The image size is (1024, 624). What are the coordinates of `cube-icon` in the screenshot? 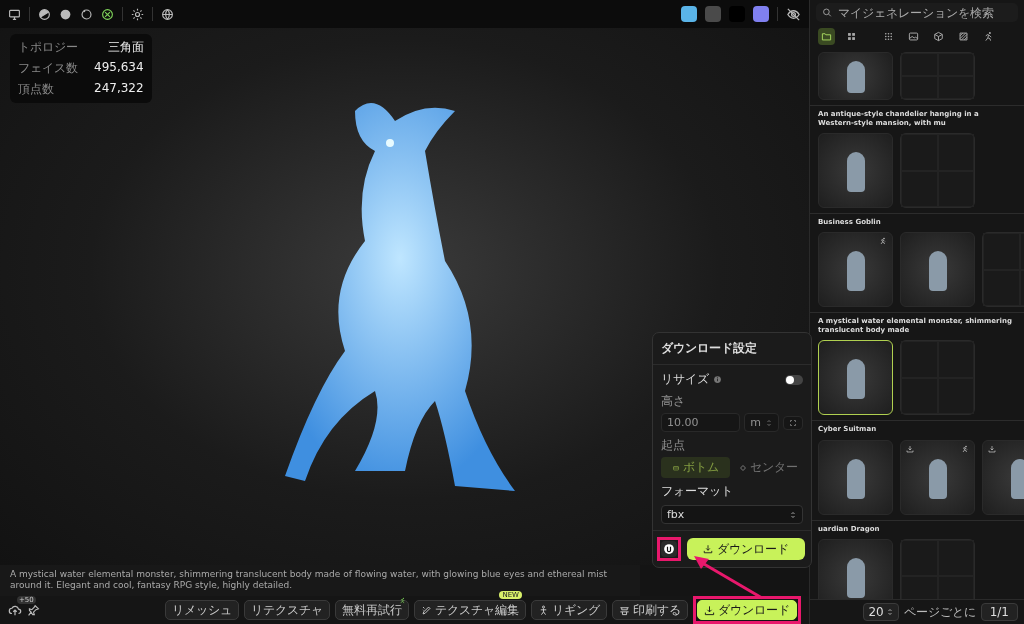 It's located at (938, 36).